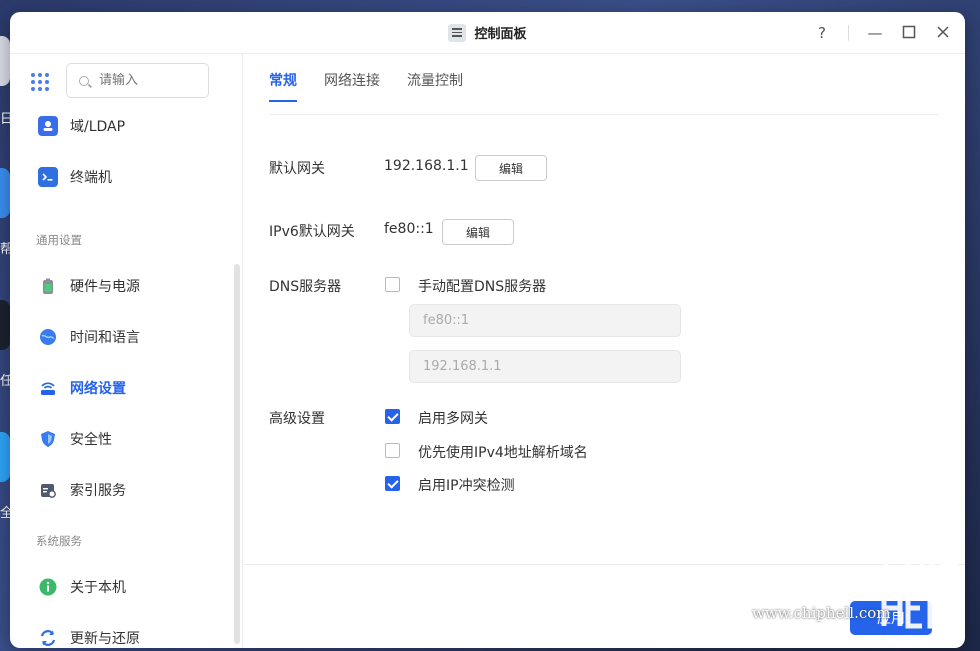 This screenshot has height=651, width=980. I want to click on prefer-ipv4-label: 优先使用IPv4地址解析域名, so click(503, 453).